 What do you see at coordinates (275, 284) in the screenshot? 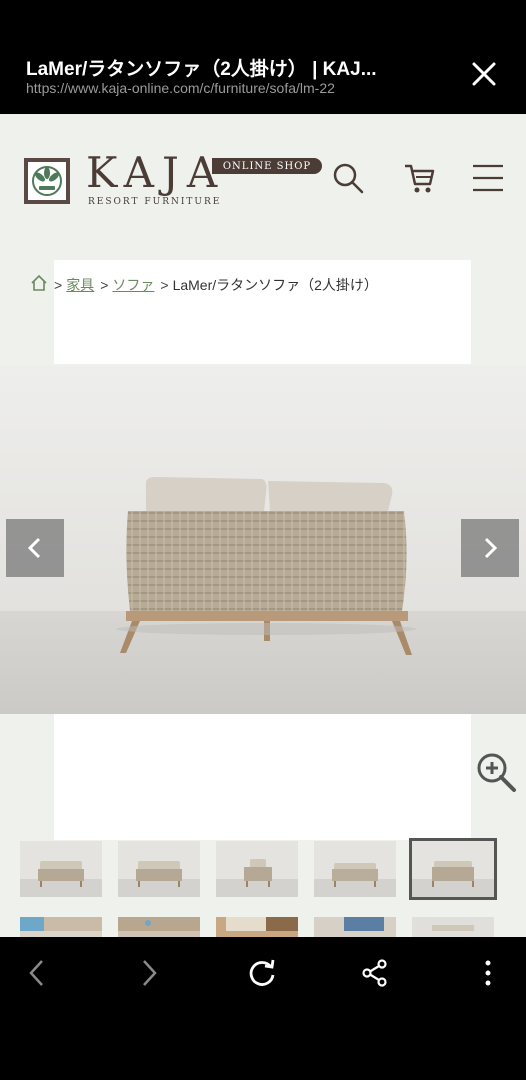
I see `breadcrumb-current: LaMer/ラタンソファ（2人掛け）` at bounding box center [275, 284].